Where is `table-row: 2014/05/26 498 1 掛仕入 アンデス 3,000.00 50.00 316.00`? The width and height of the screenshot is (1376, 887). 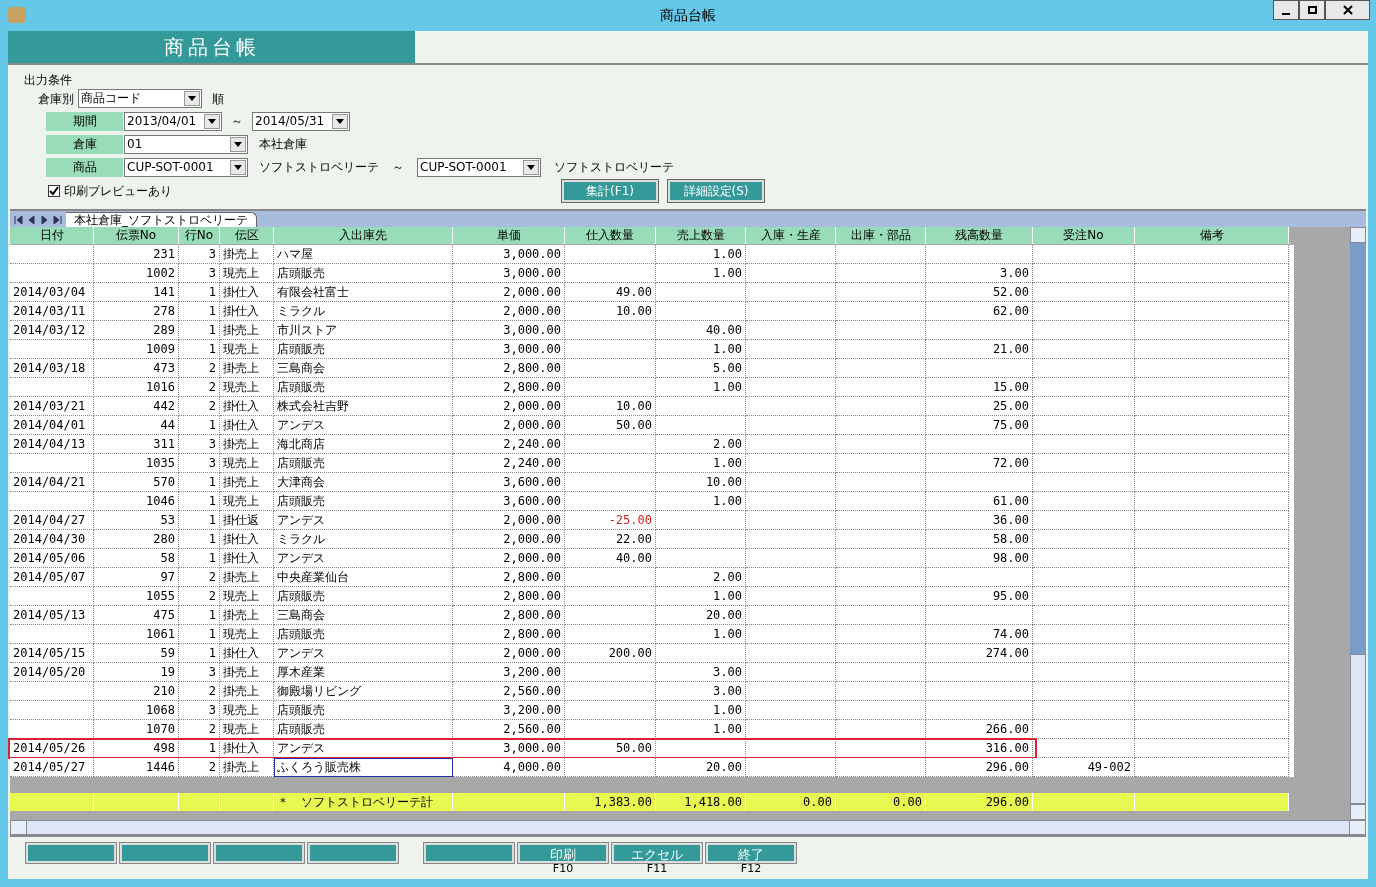 table-row: 2014/05/26 498 1 掛仕入 アンデス 3,000.00 50.00 316.00 is located at coordinates (652, 748).